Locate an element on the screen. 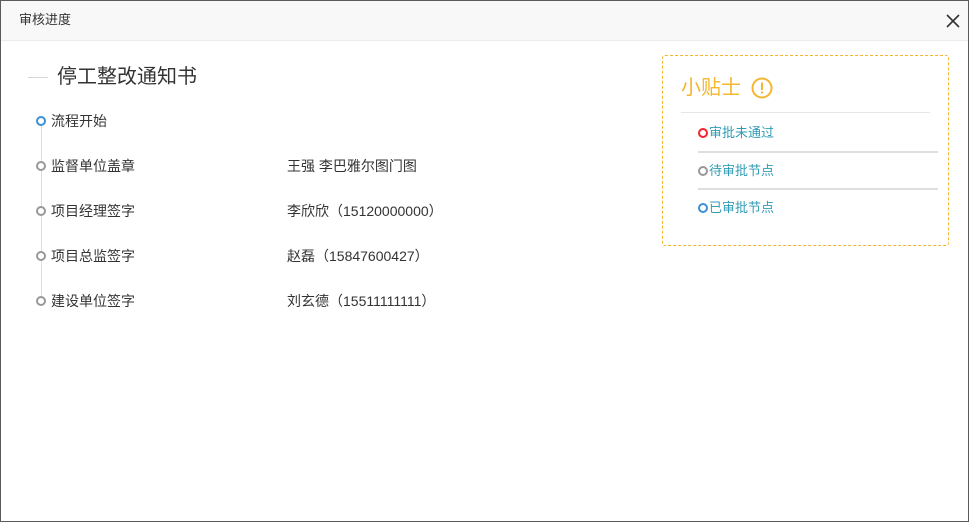  step-signer: 赵磊（15847600427） is located at coordinates (358, 256).